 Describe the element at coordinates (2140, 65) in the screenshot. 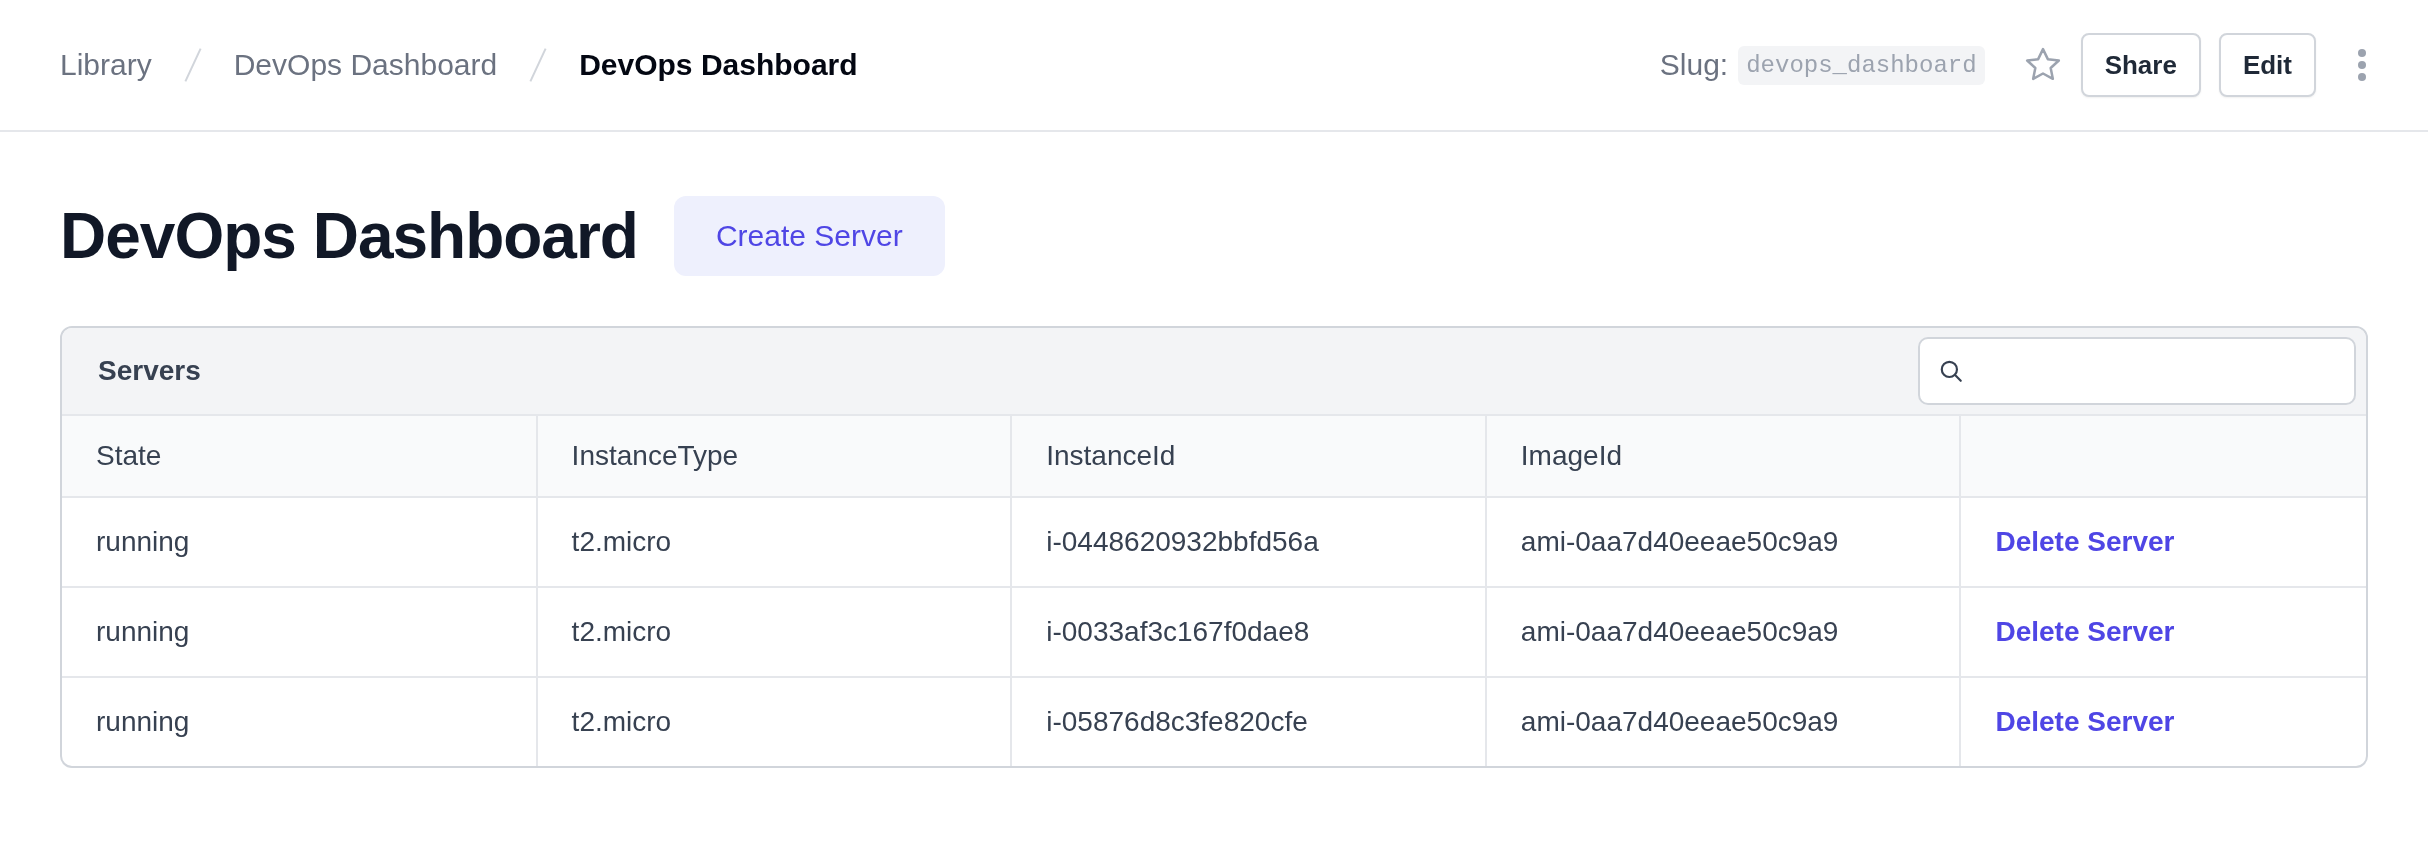

I see `header-button: Share` at that location.